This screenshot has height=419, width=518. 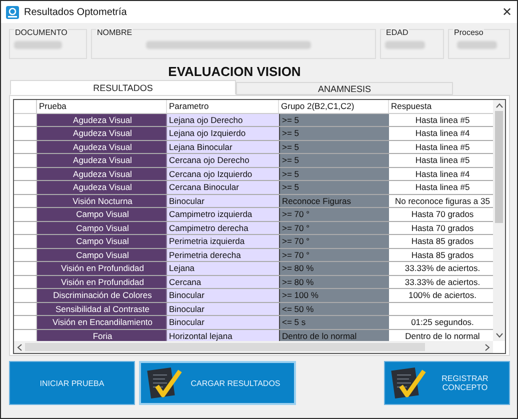 What do you see at coordinates (300, 295) in the screenshot?
I see `table-cell: >= 100 %` at bounding box center [300, 295].